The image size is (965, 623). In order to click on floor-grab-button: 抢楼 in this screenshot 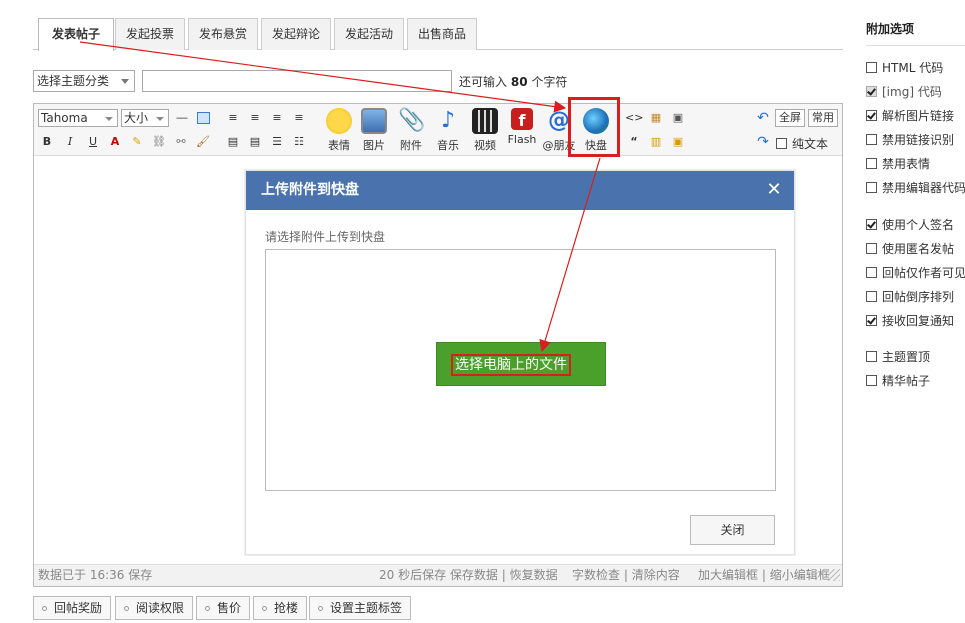, I will do `click(280, 608)`.